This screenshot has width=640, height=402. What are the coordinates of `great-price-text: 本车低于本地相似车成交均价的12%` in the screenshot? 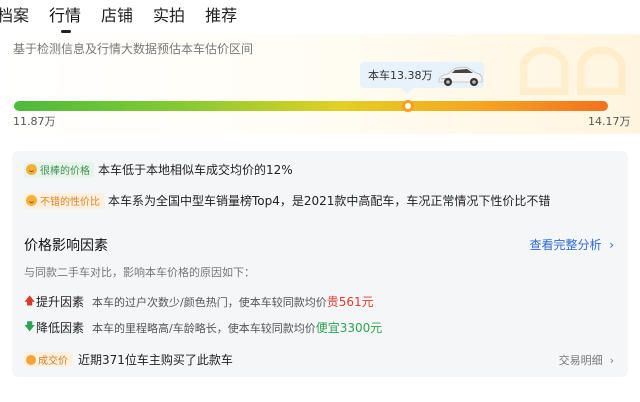 It's located at (195, 170).